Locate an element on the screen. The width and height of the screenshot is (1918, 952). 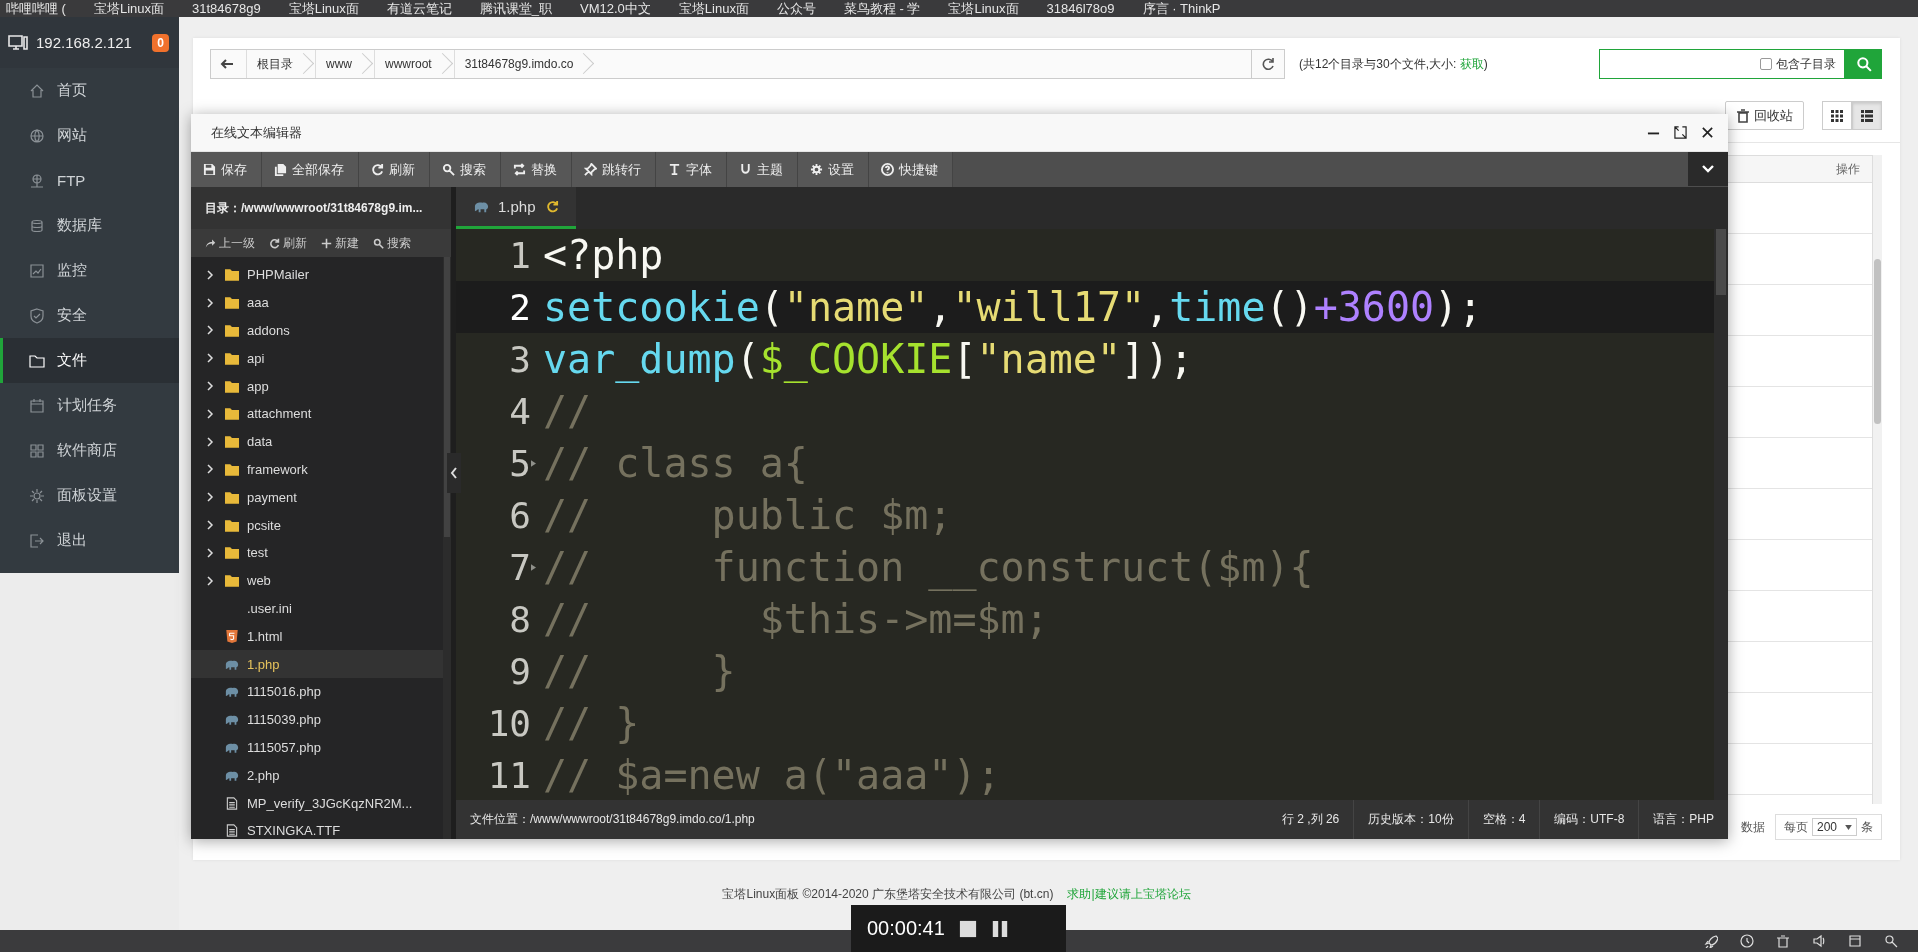
tree-action-button: 新建 is located at coordinates (340, 243).